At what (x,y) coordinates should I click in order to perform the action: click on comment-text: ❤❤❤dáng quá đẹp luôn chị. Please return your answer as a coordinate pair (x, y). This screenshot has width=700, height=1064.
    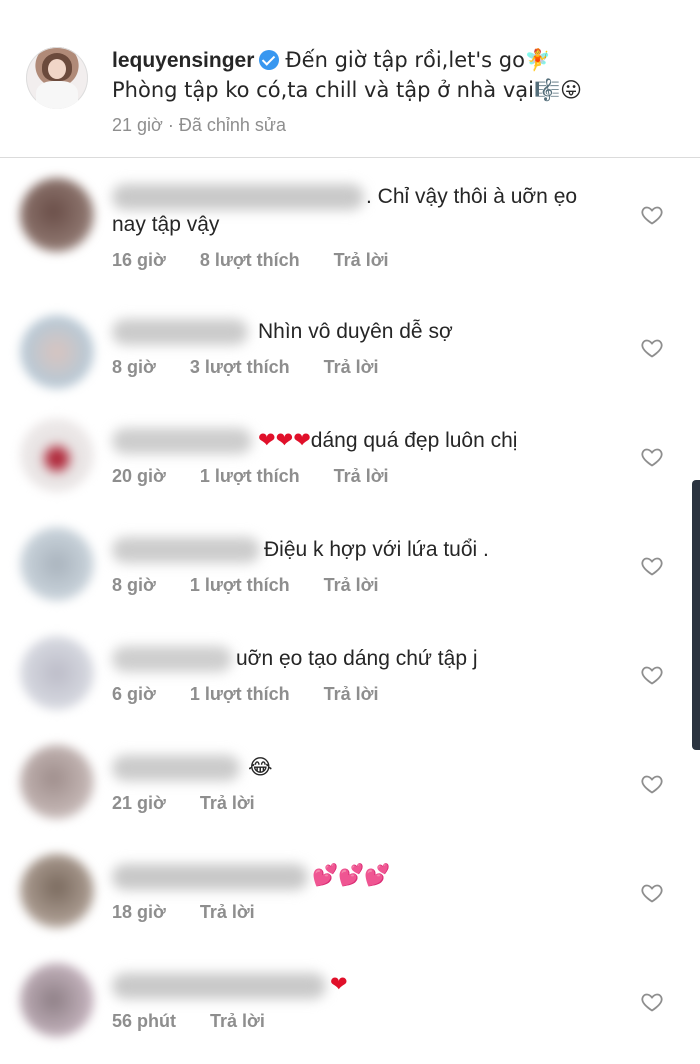
    Looking at the image, I should click on (387, 440).